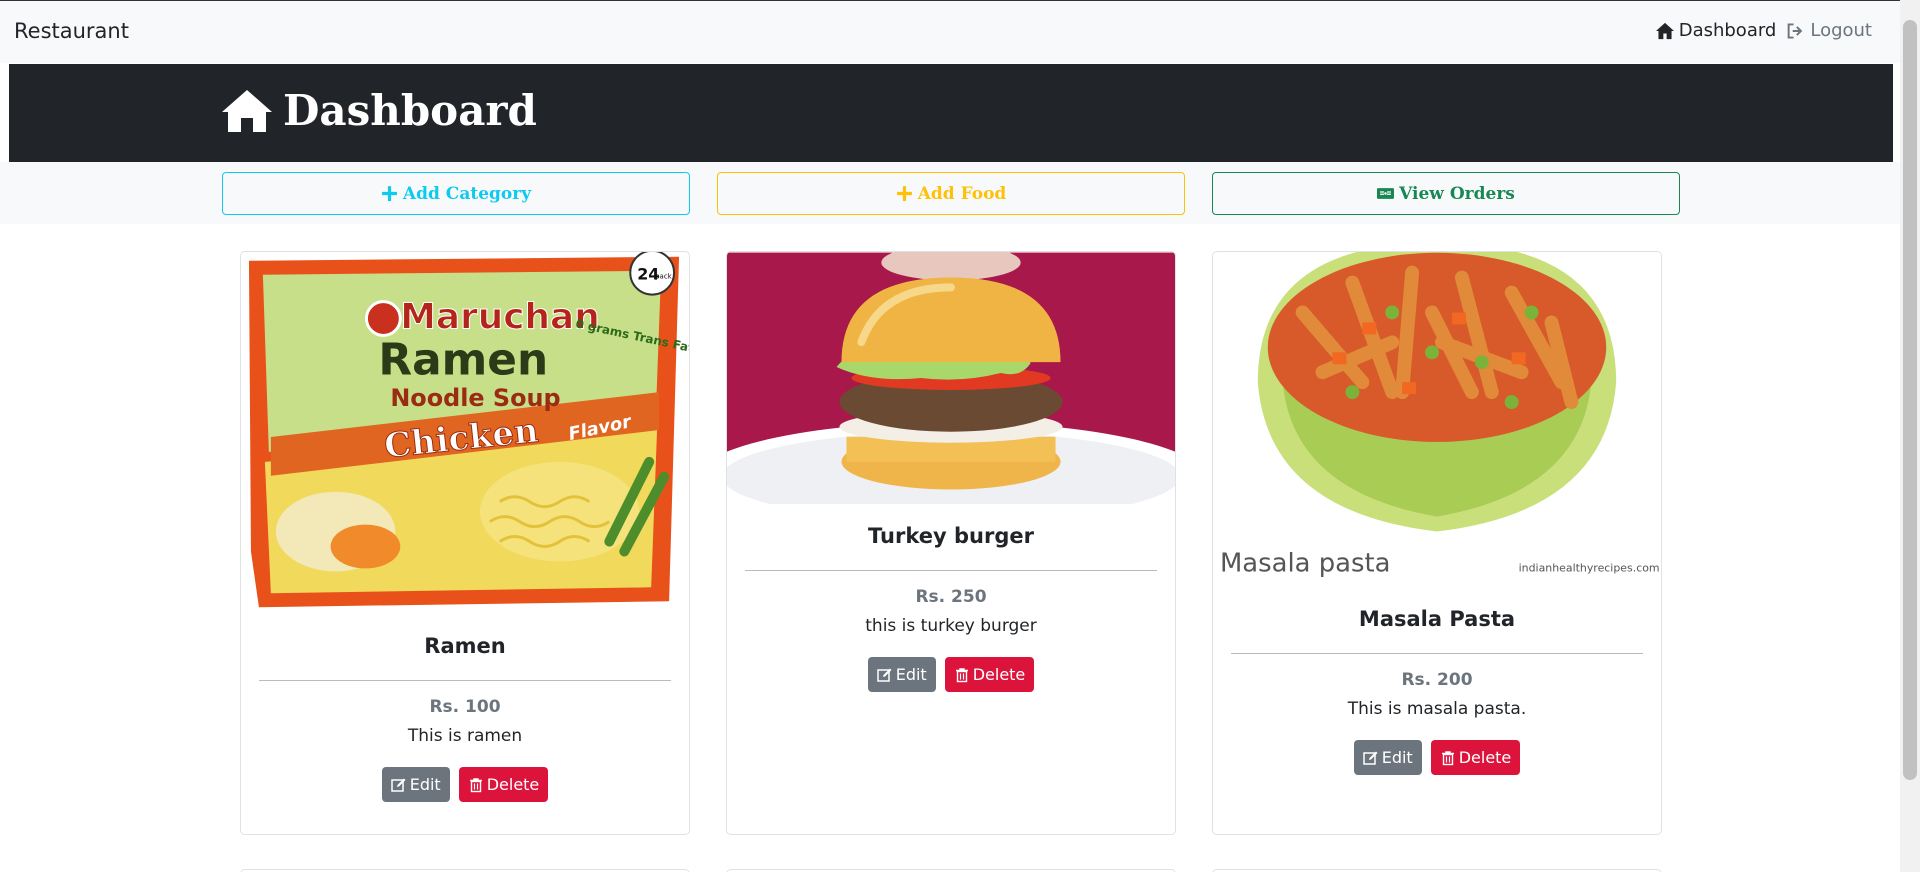  I want to click on logout-icon, so click(1795, 30).